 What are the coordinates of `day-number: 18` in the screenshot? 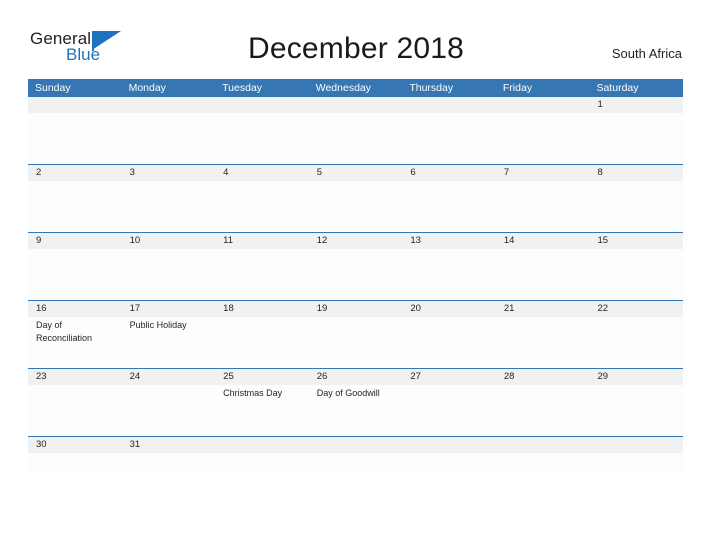 It's located at (262, 309).